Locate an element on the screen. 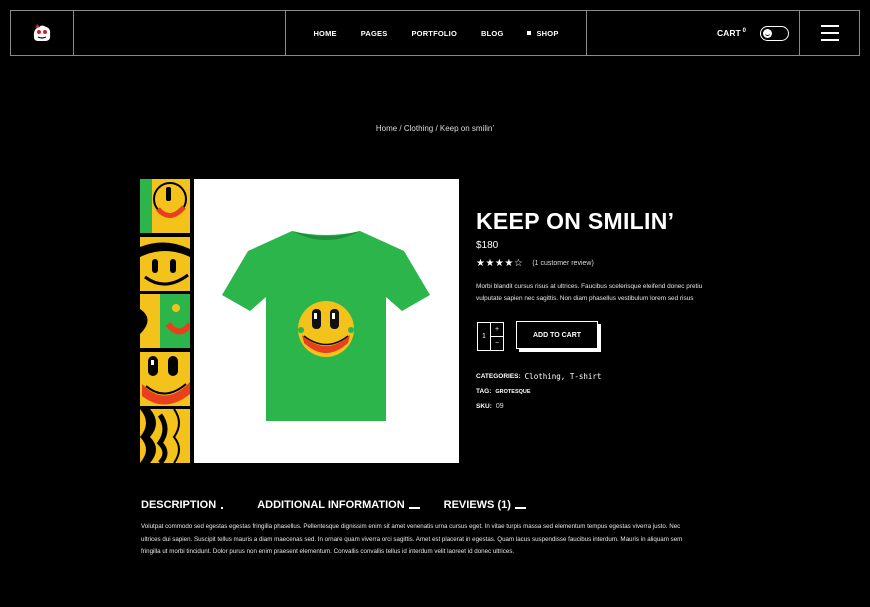  nav-home: HOME is located at coordinates (324, 33).